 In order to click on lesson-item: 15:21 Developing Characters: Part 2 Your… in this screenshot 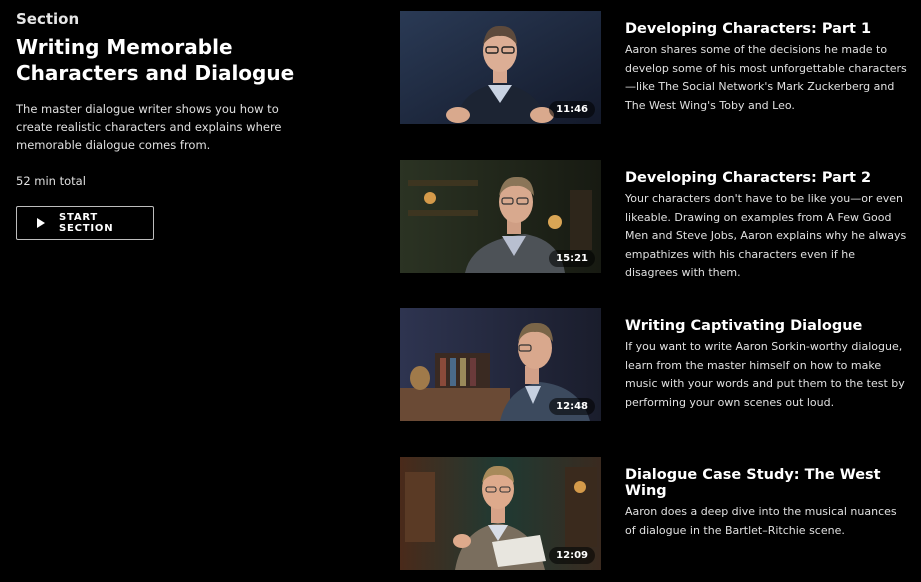, I will do `click(655, 219)`.